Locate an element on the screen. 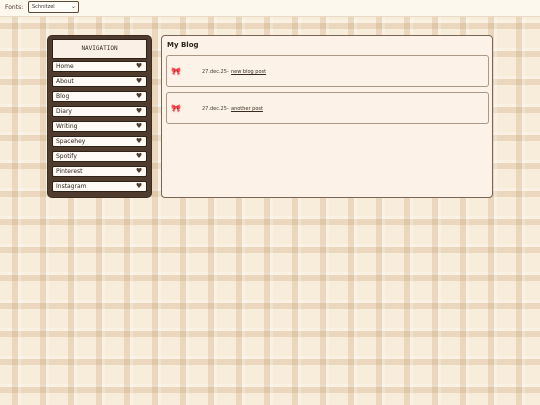 The image size is (540, 405). nav-item-writing: Writing ♥ is located at coordinates (99, 126).